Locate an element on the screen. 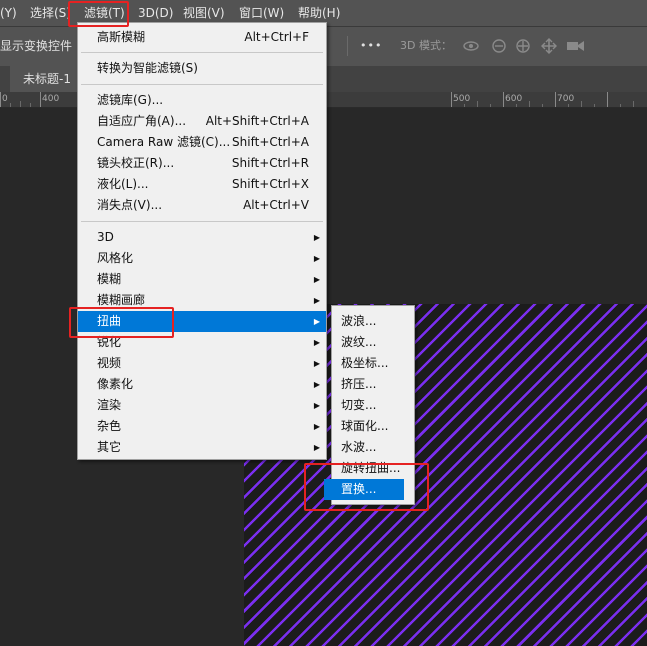 The image size is (647, 646). toolbar-divider is located at coordinates (347, 46).